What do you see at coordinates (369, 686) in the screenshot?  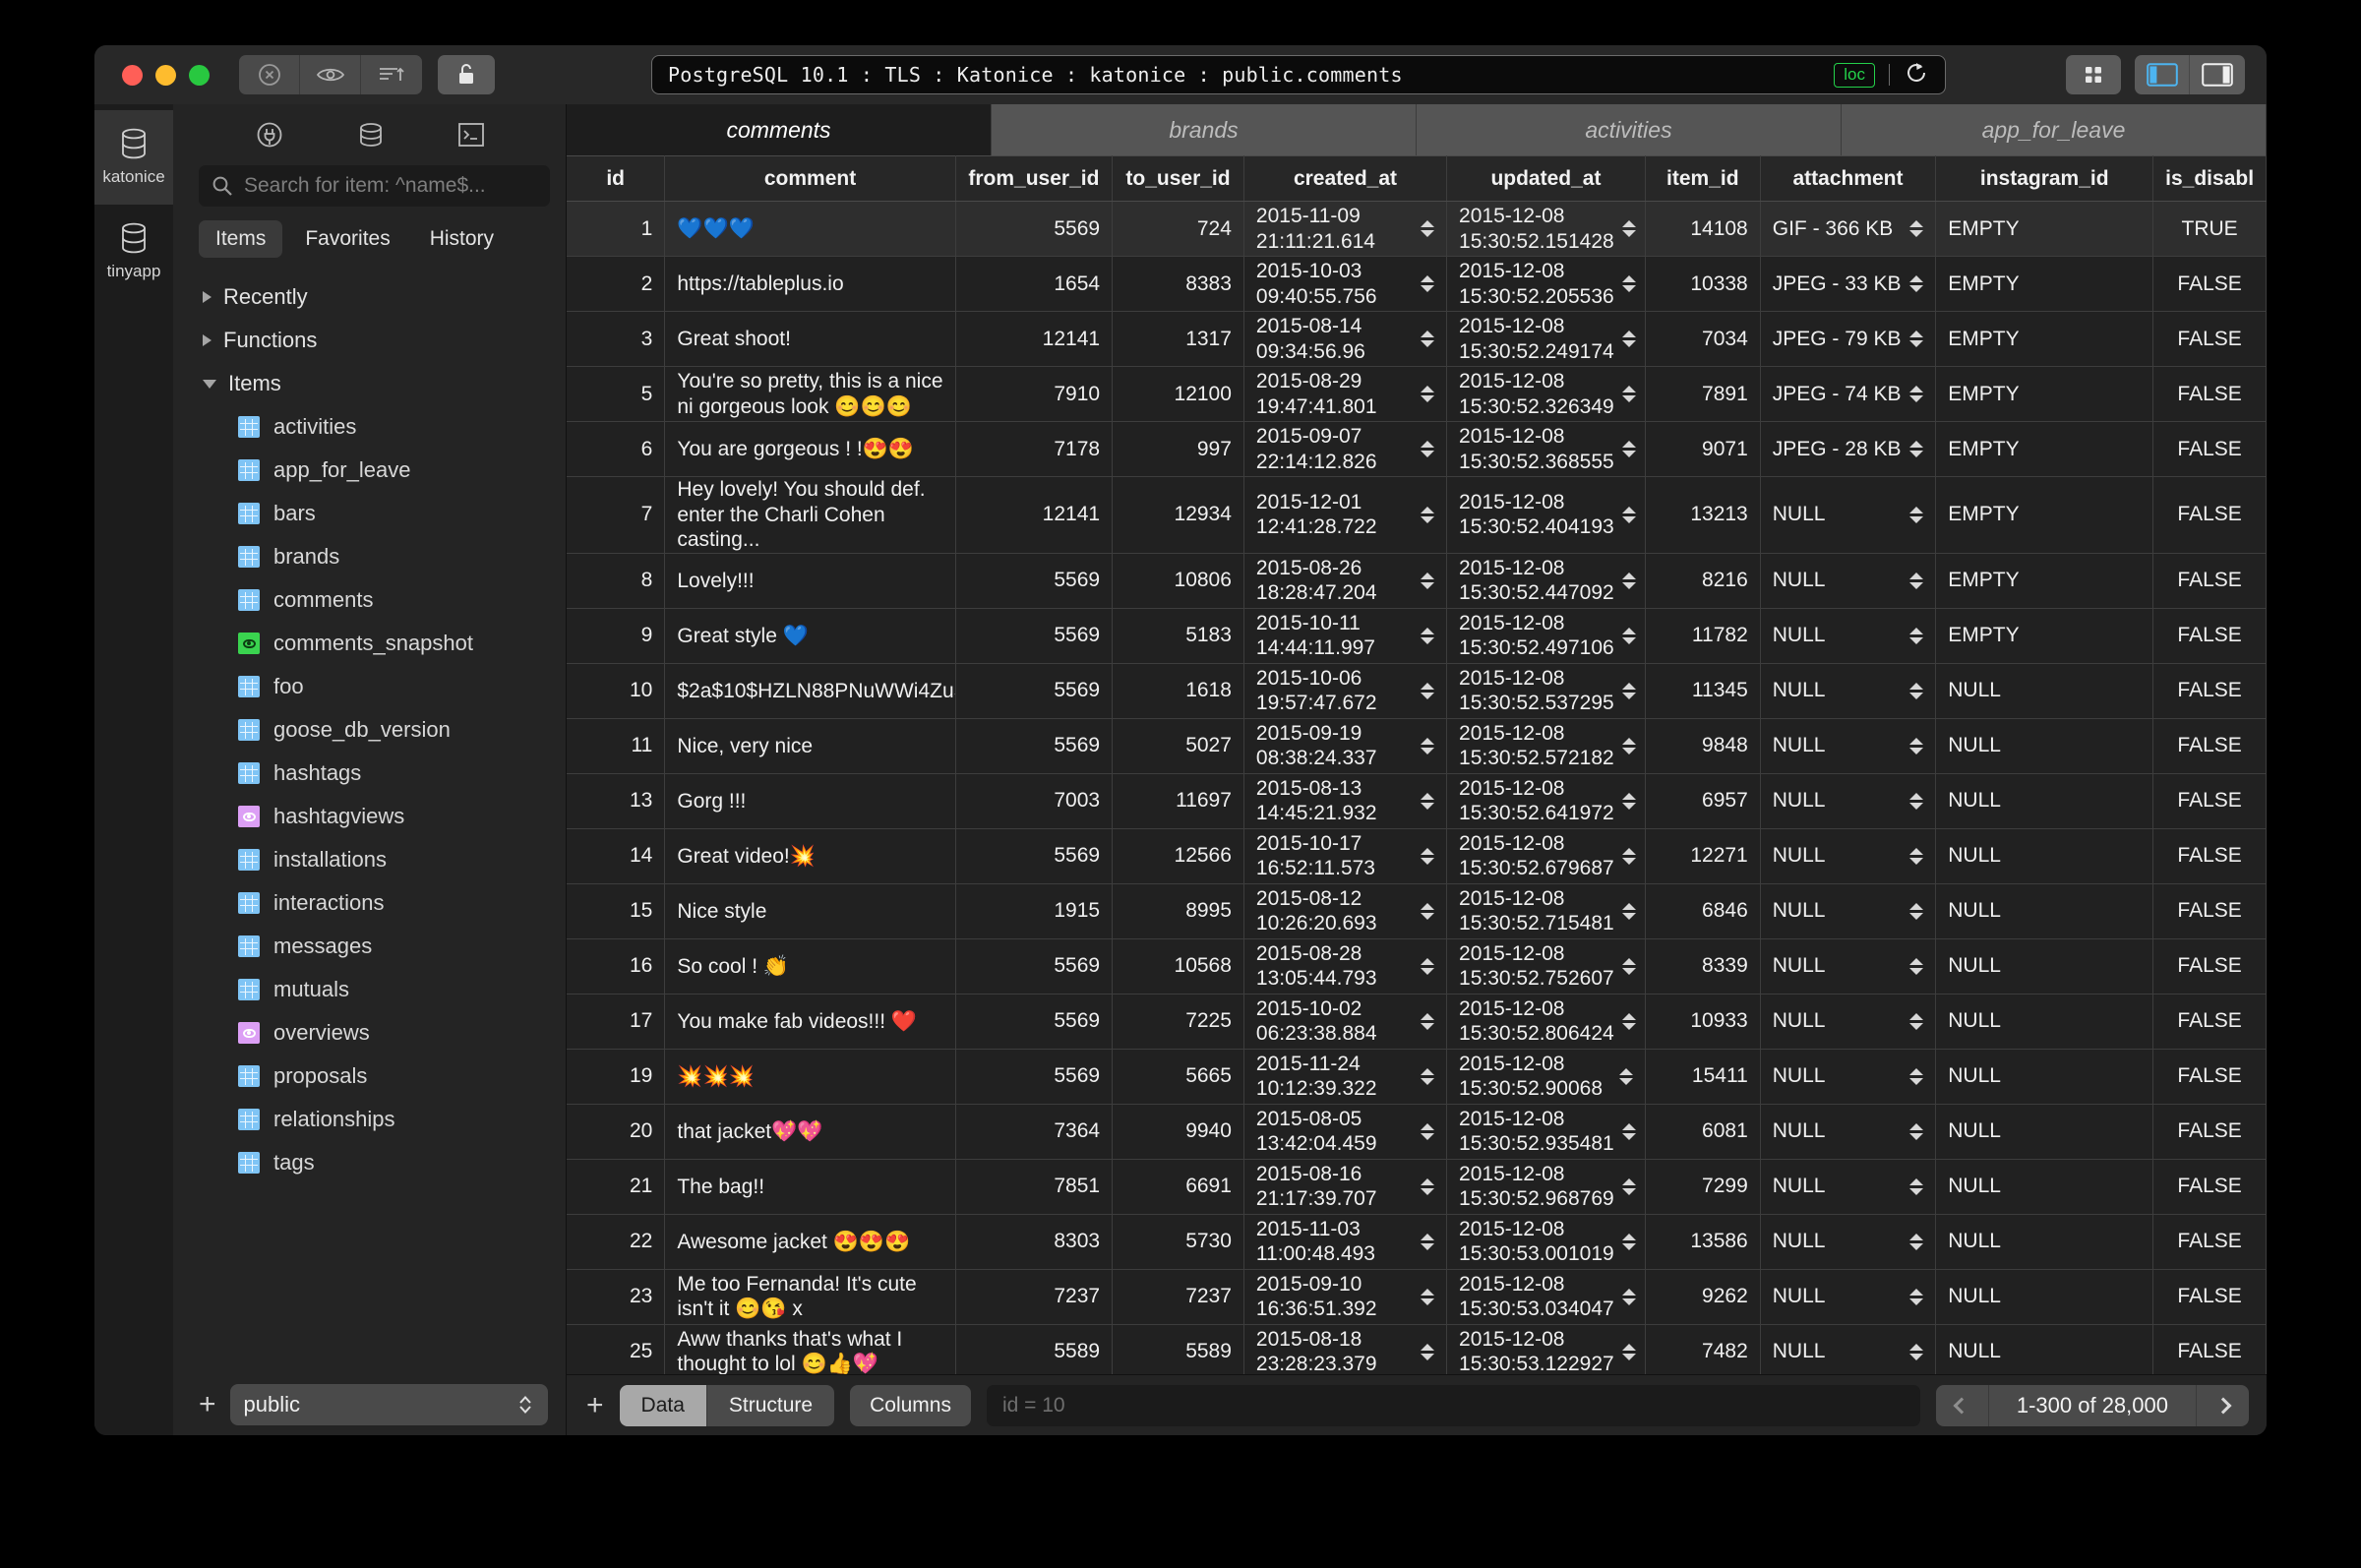 I see `sidebar-item-foo: foo` at bounding box center [369, 686].